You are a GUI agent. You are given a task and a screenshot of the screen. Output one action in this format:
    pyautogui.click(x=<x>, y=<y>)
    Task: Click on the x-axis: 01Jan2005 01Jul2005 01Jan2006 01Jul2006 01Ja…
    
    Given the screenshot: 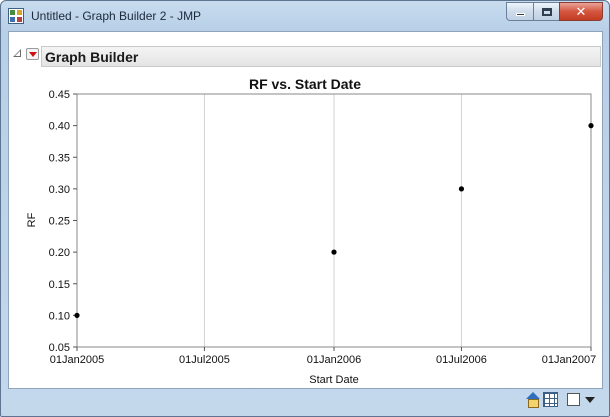 What is the action you would take?
    pyautogui.click(x=323, y=356)
    